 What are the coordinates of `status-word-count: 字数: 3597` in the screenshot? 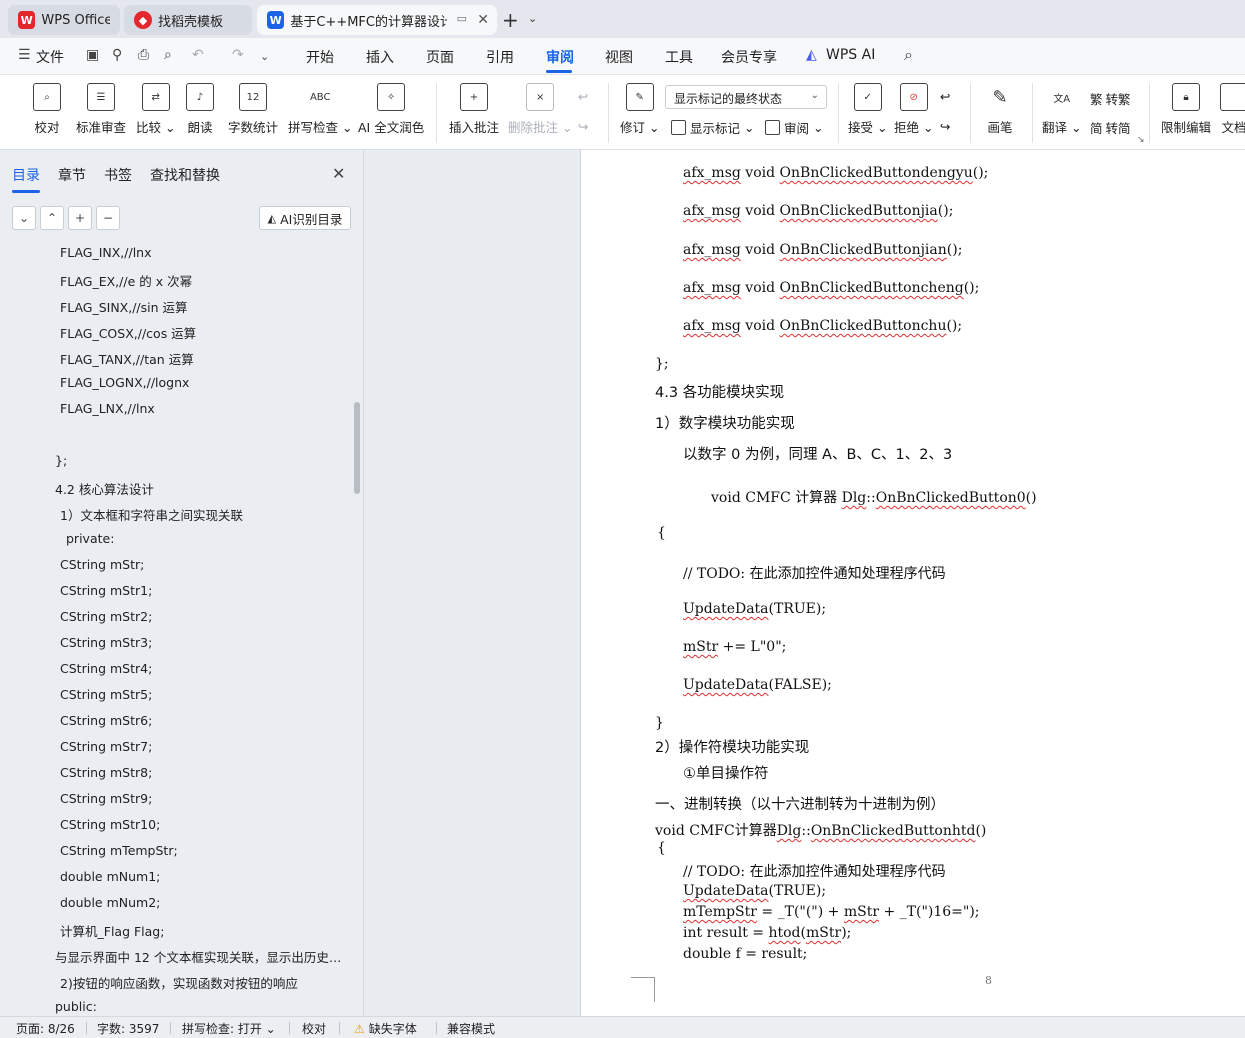 It's located at (128, 1028).